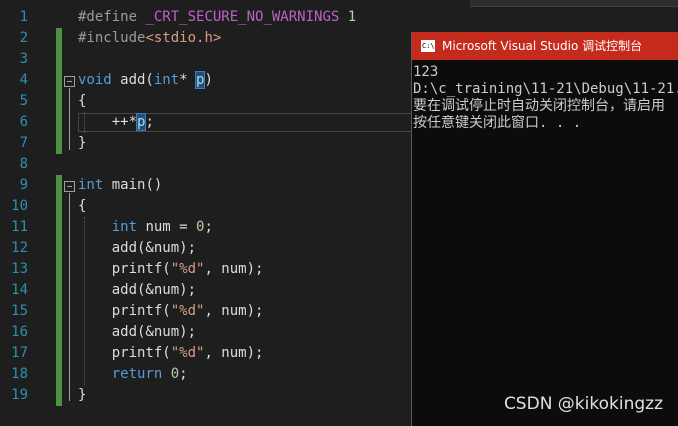  What do you see at coordinates (23, 143) in the screenshot?
I see `line-number: 7` at bounding box center [23, 143].